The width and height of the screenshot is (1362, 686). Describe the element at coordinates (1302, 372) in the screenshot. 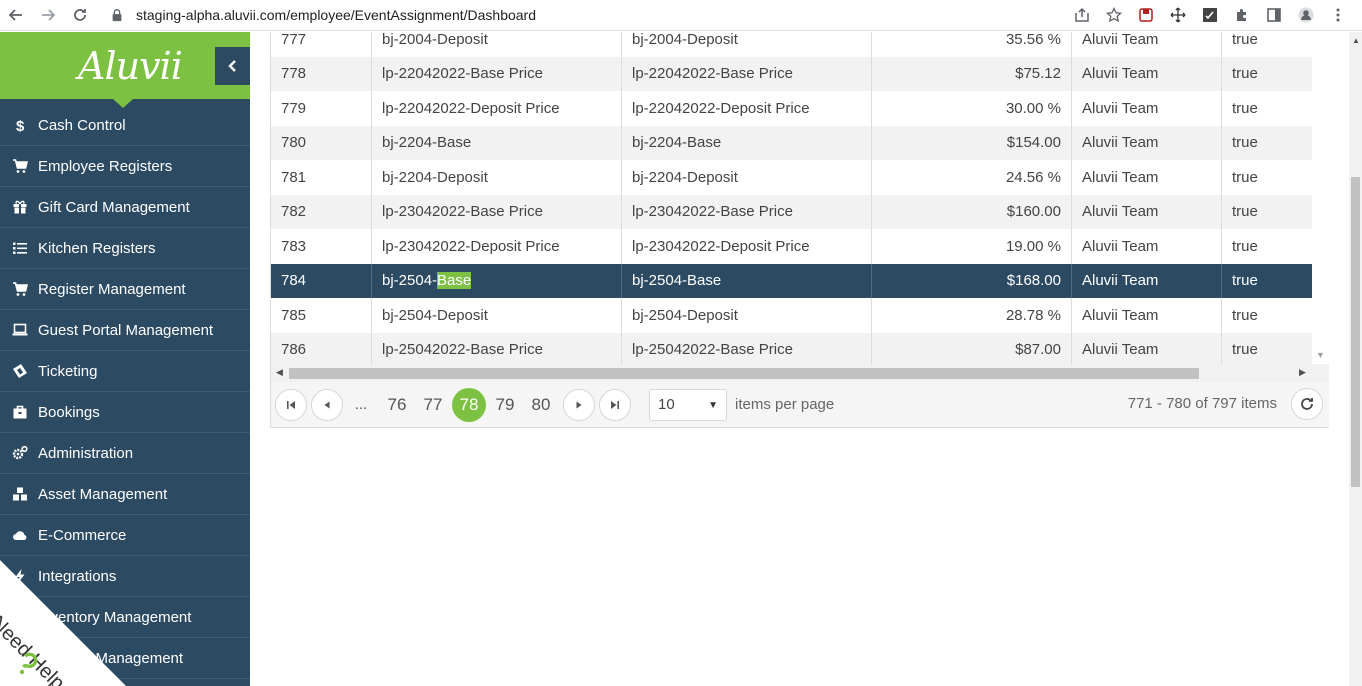

I see `scroll-right-arrow-icon: ▶` at that location.